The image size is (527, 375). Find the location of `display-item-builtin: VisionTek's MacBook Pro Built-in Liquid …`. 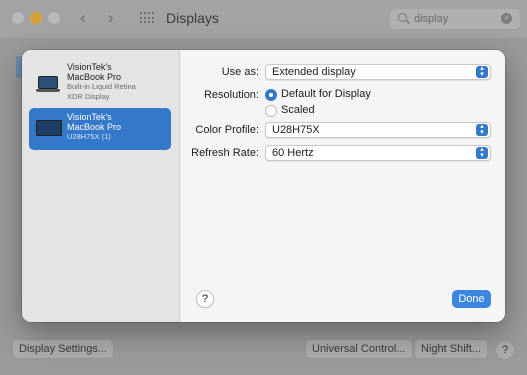

display-item-builtin: VisionTek's MacBook Pro Built-in Liquid … is located at coordinates (100, 83).